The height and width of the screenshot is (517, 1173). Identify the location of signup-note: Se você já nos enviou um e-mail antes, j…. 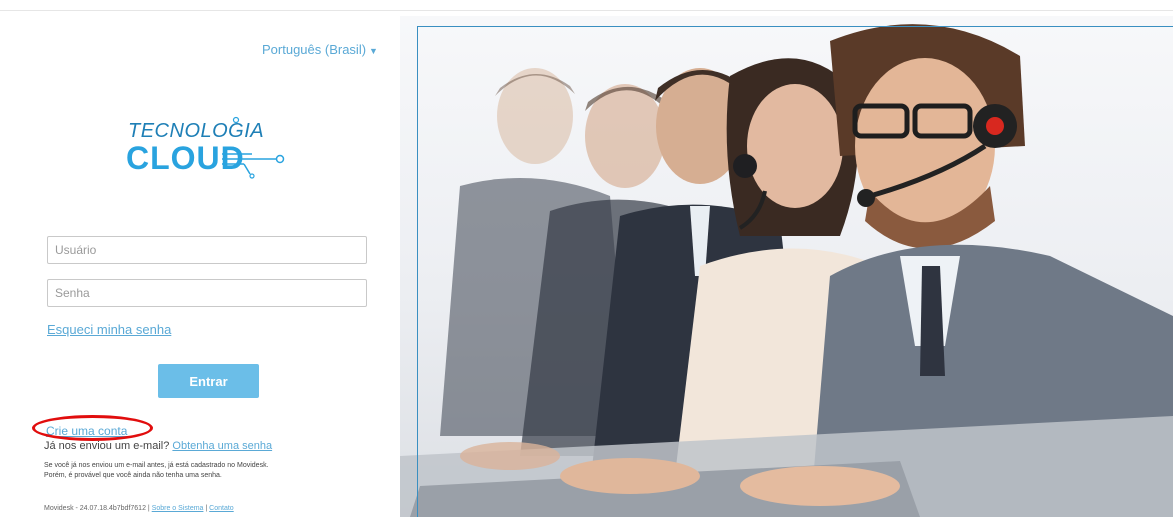
(209, 471).